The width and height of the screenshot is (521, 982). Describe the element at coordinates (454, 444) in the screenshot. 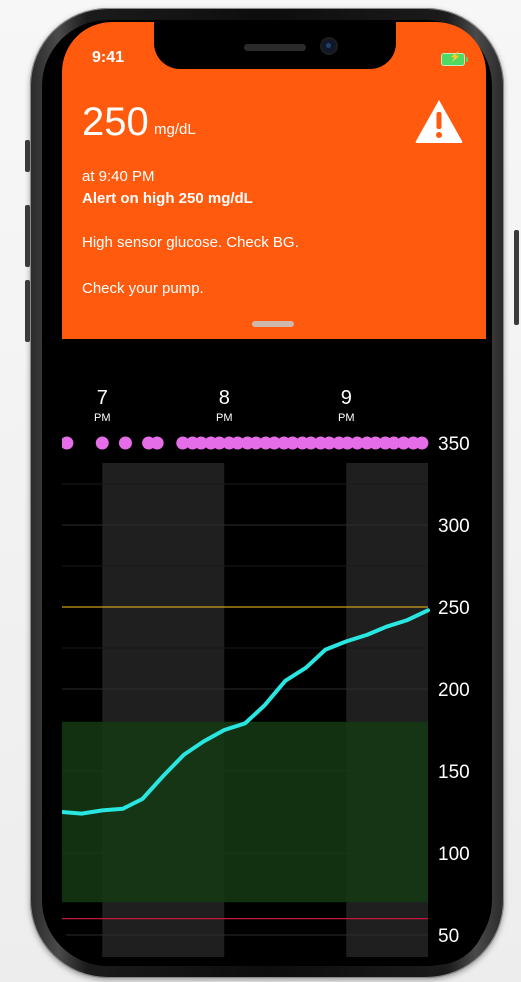

I see `y-tick-label: 350` at that location.